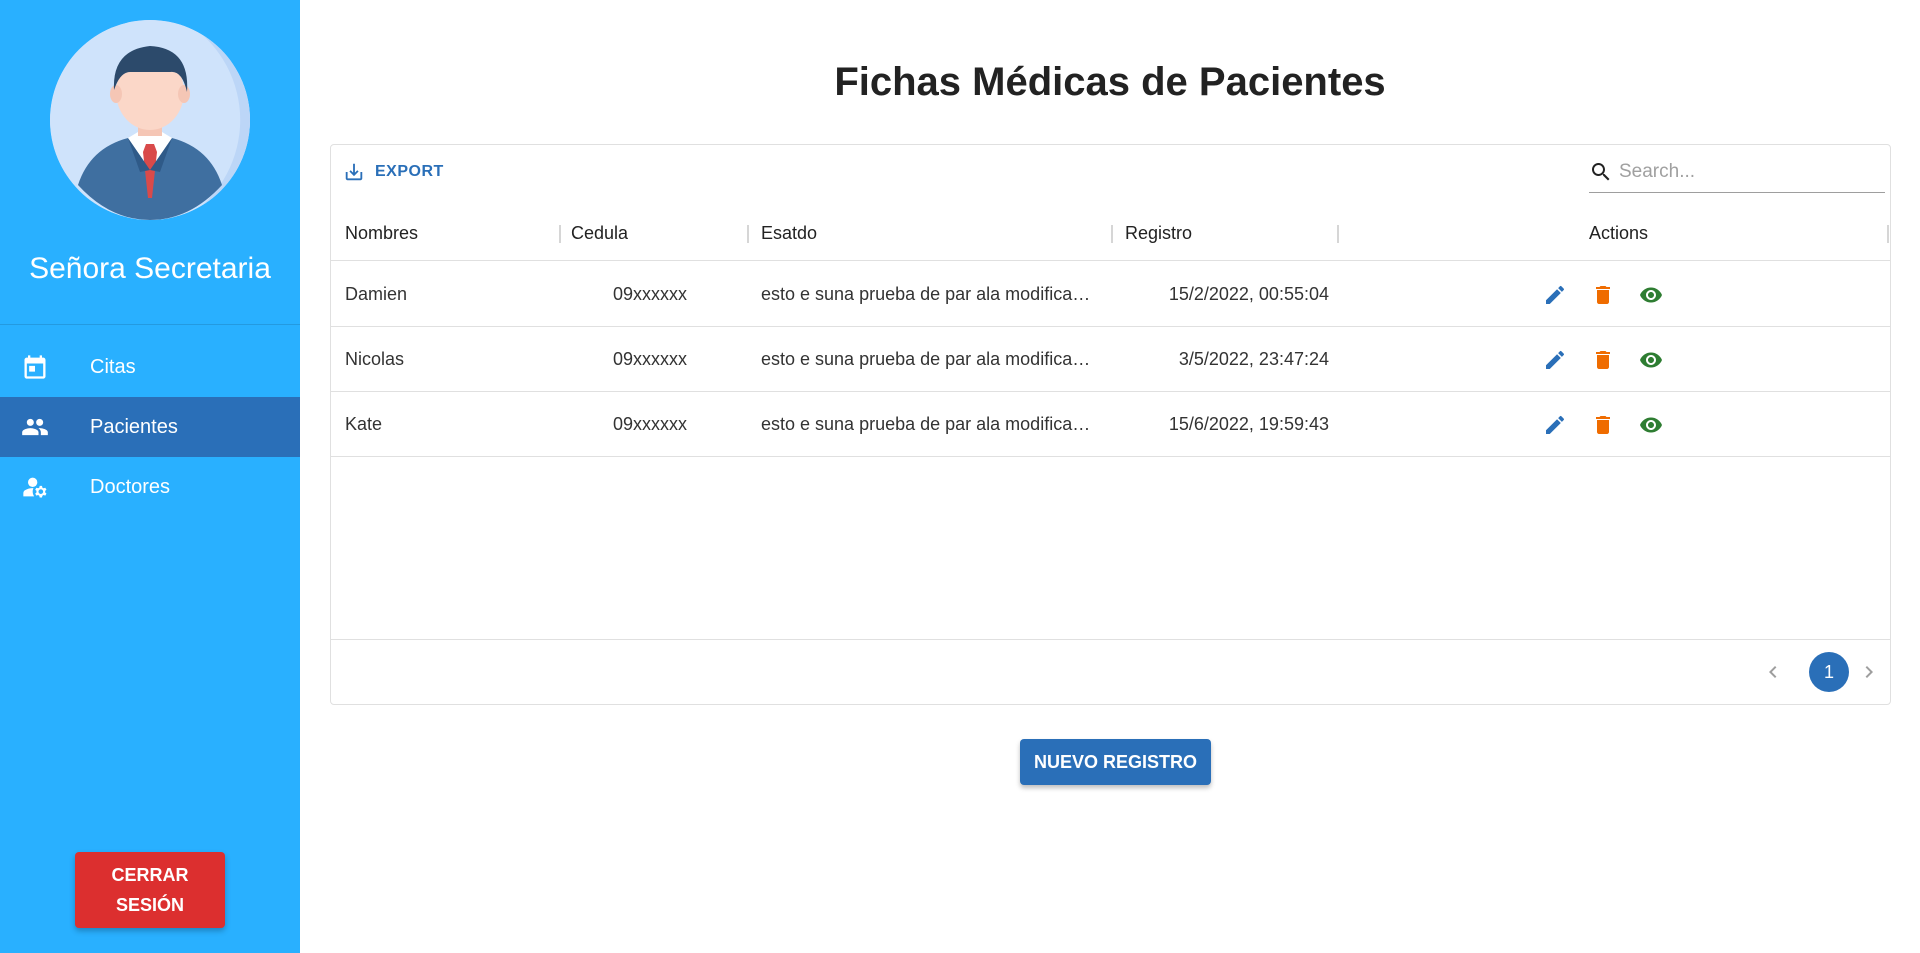 This screenshot has height=953, width=1920. Describe the element at coordinates (150, 367) in the screenshot. I see `sidebar-item-citas: Citas` at that location.